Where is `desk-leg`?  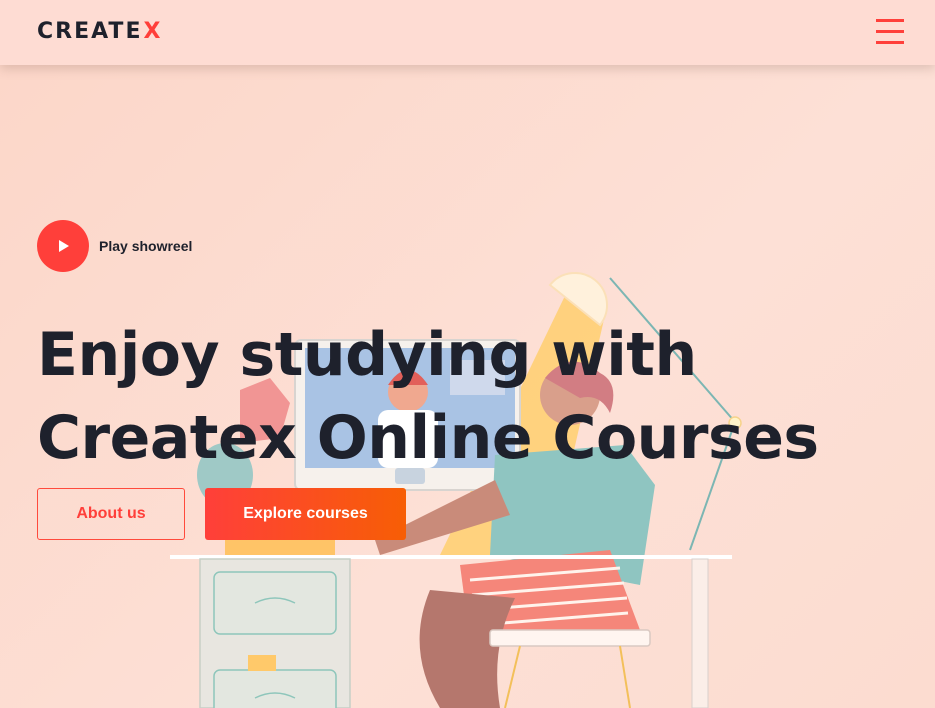
desk-leg is located at coordinates (700, 633).